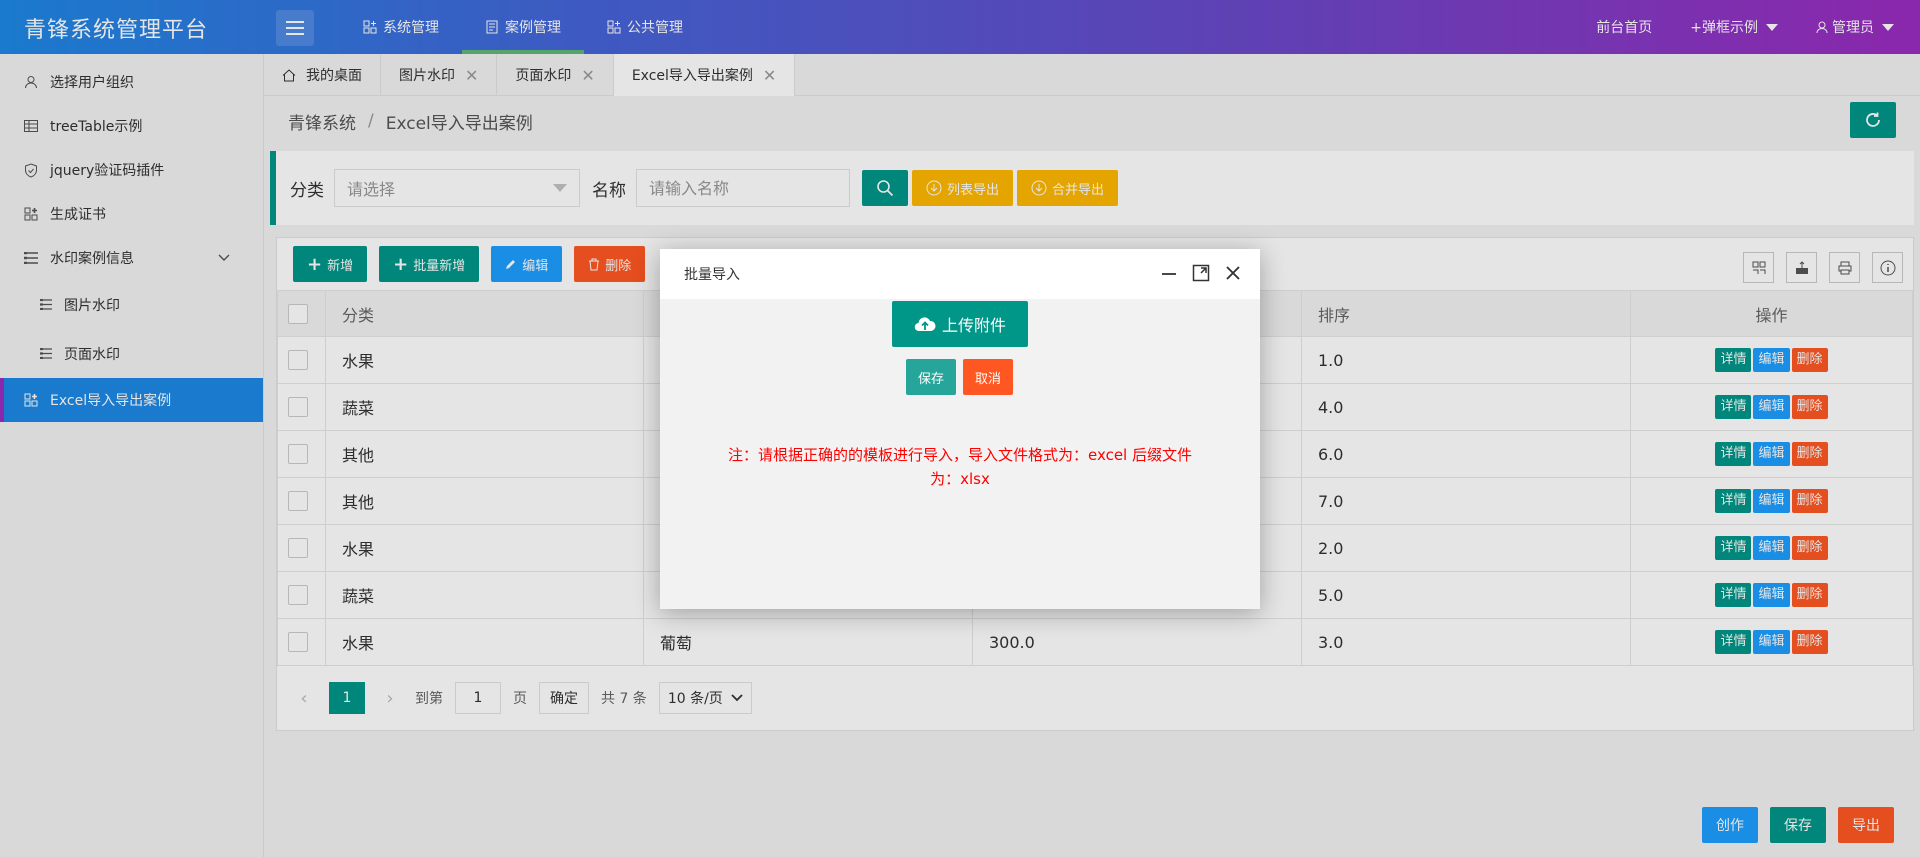 This screenshot has height=857, width=1920. Describe the element at coordinates (931, 377) in the screenshot. I see `dialog-save-button: 保存` at that location.